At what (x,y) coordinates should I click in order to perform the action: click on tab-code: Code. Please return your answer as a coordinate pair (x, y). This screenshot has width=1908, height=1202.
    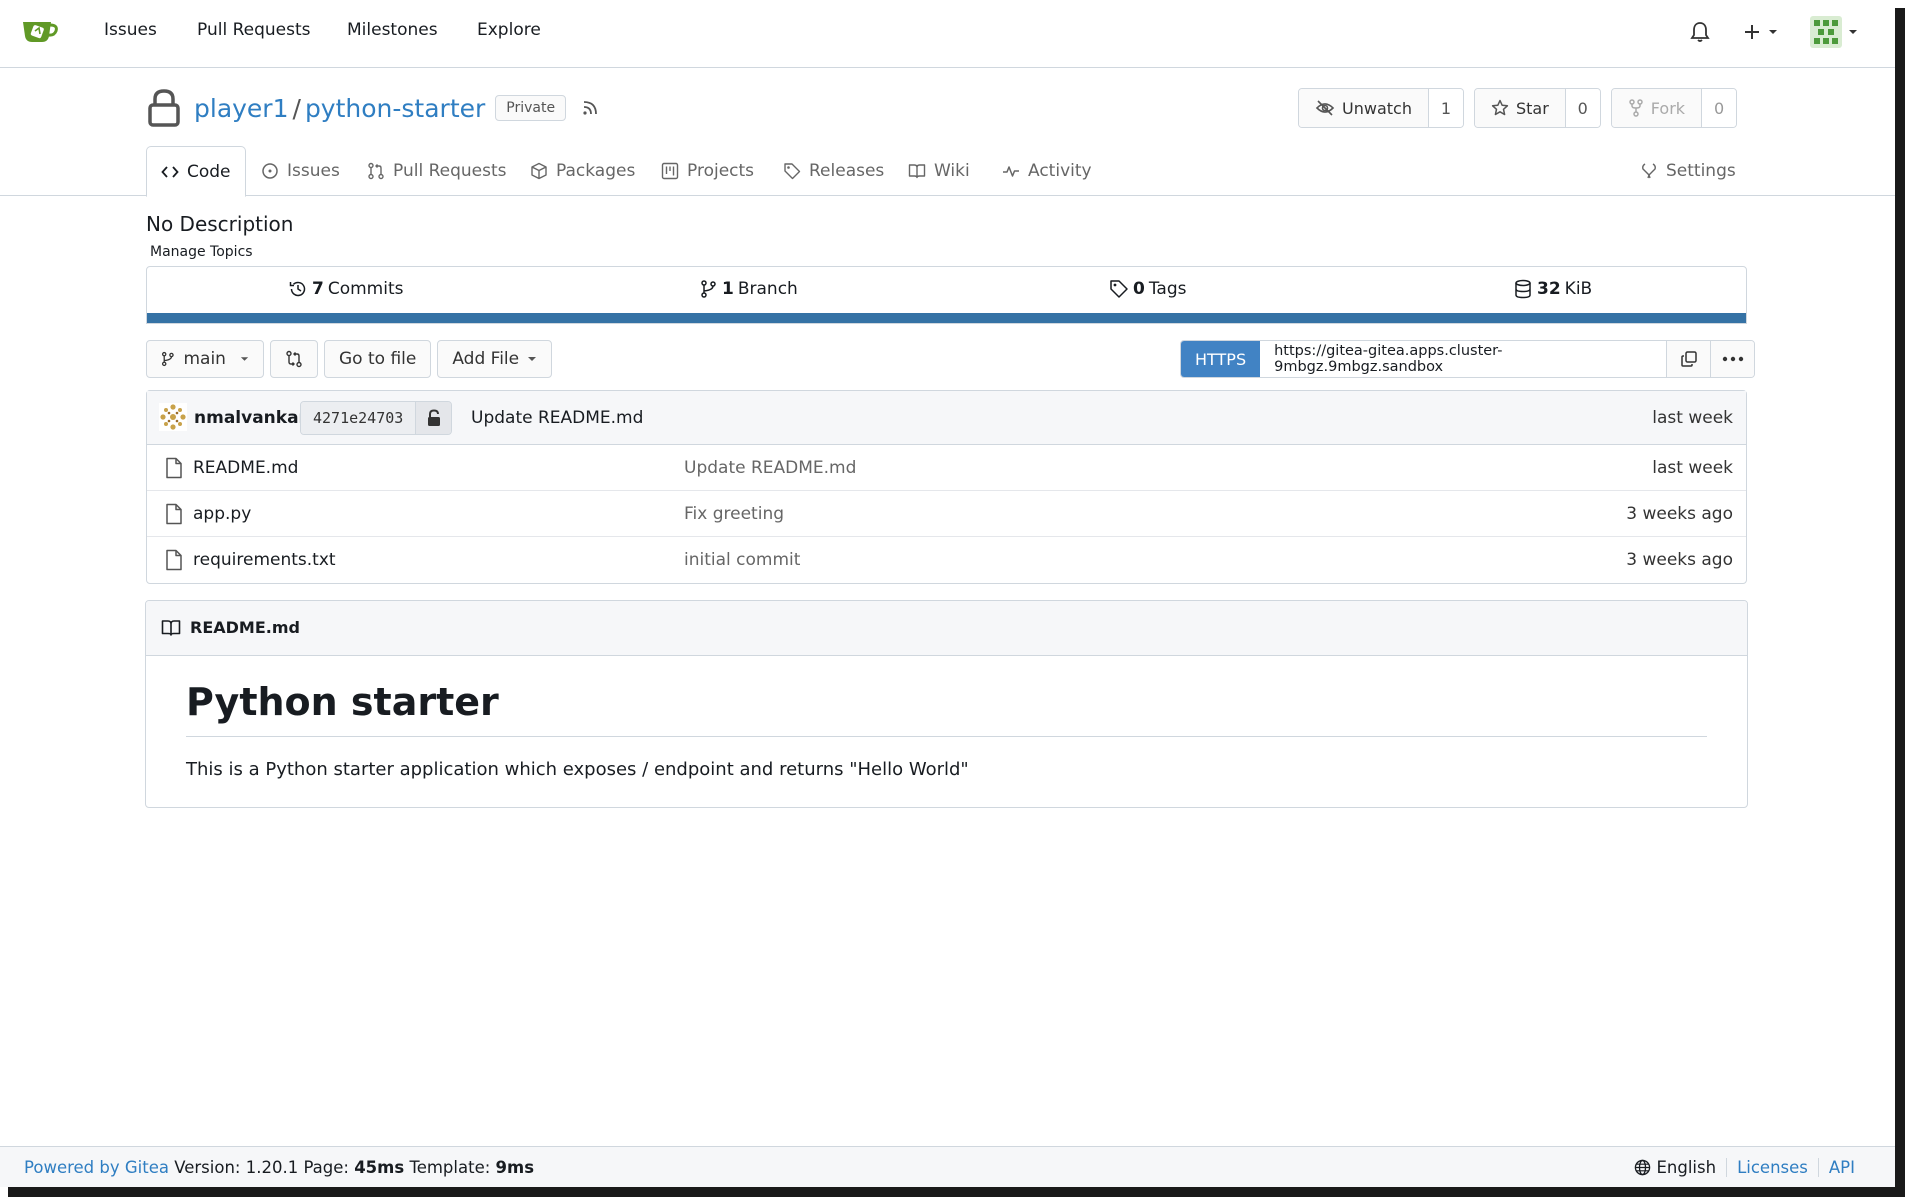
    Looking at the image, I should click on (196, 171).